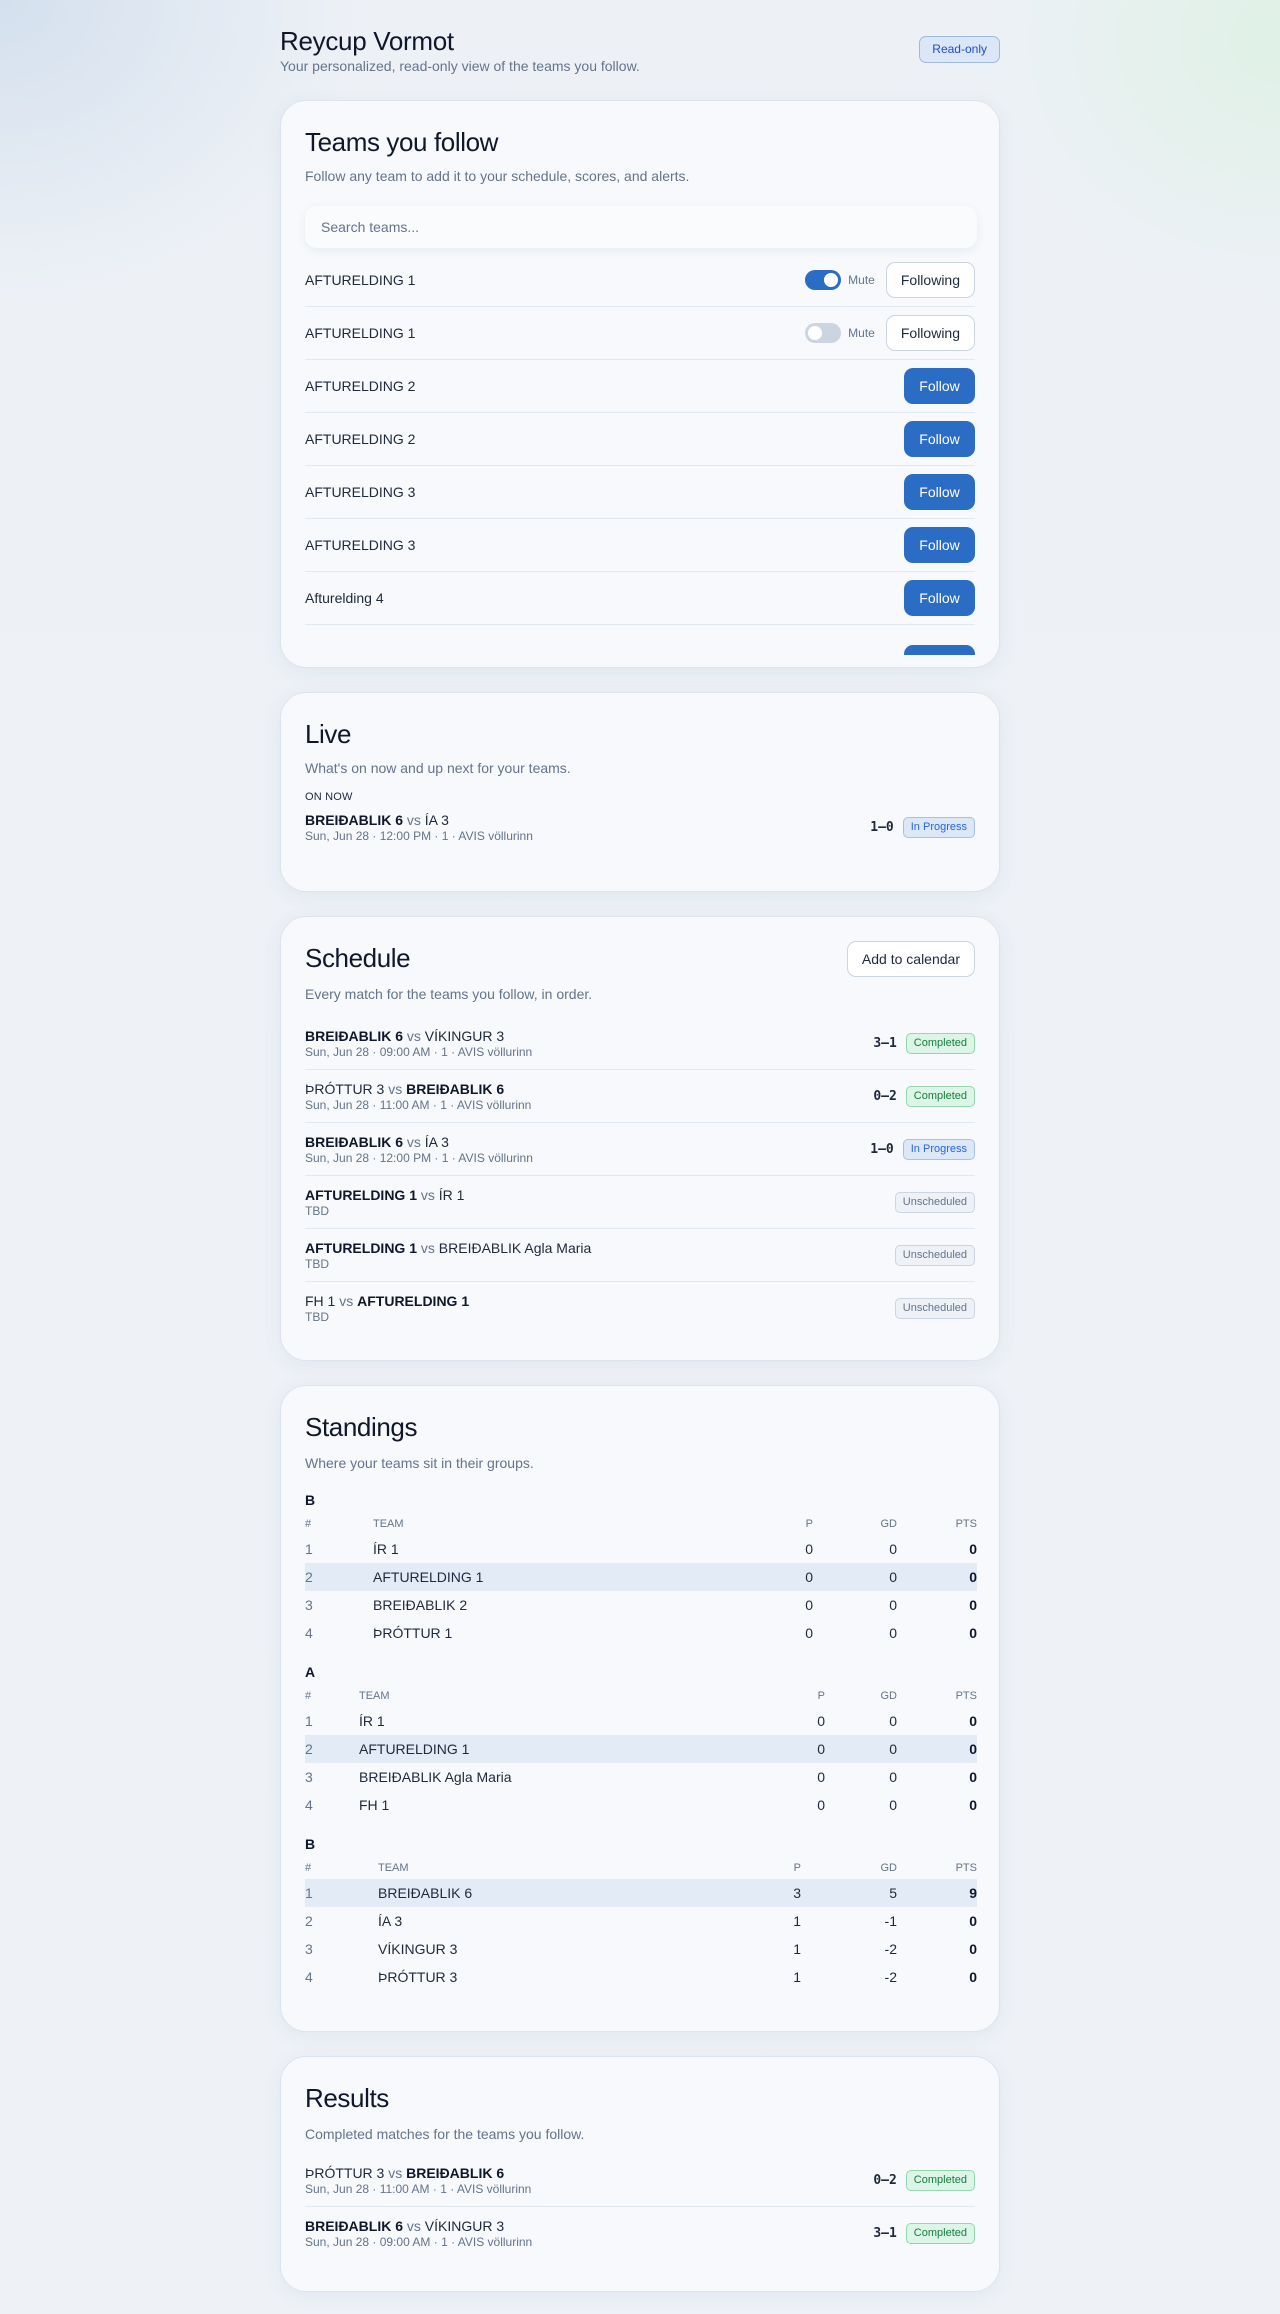 The height and width of the screenshot is (2314, 1280). I want to click on teams-title: Teams you follow, so click(402, 142).